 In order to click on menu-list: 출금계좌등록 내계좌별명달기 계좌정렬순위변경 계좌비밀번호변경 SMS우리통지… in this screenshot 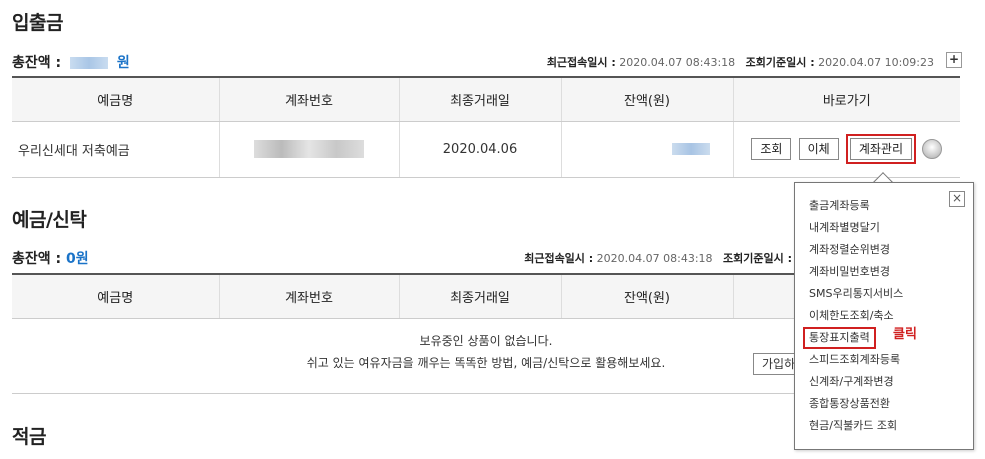, I will do `click(853, 316)`.